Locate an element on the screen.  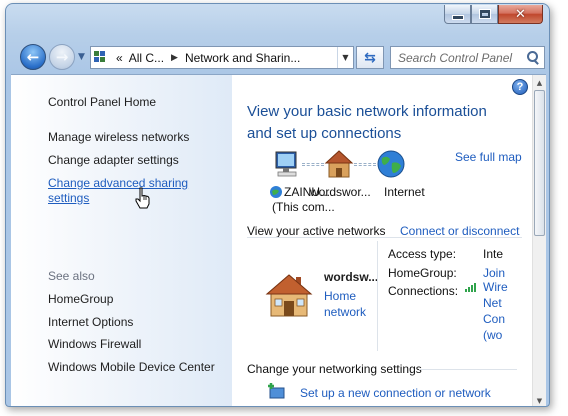
connection-line-3: Con is located at coordinates (495, 319).